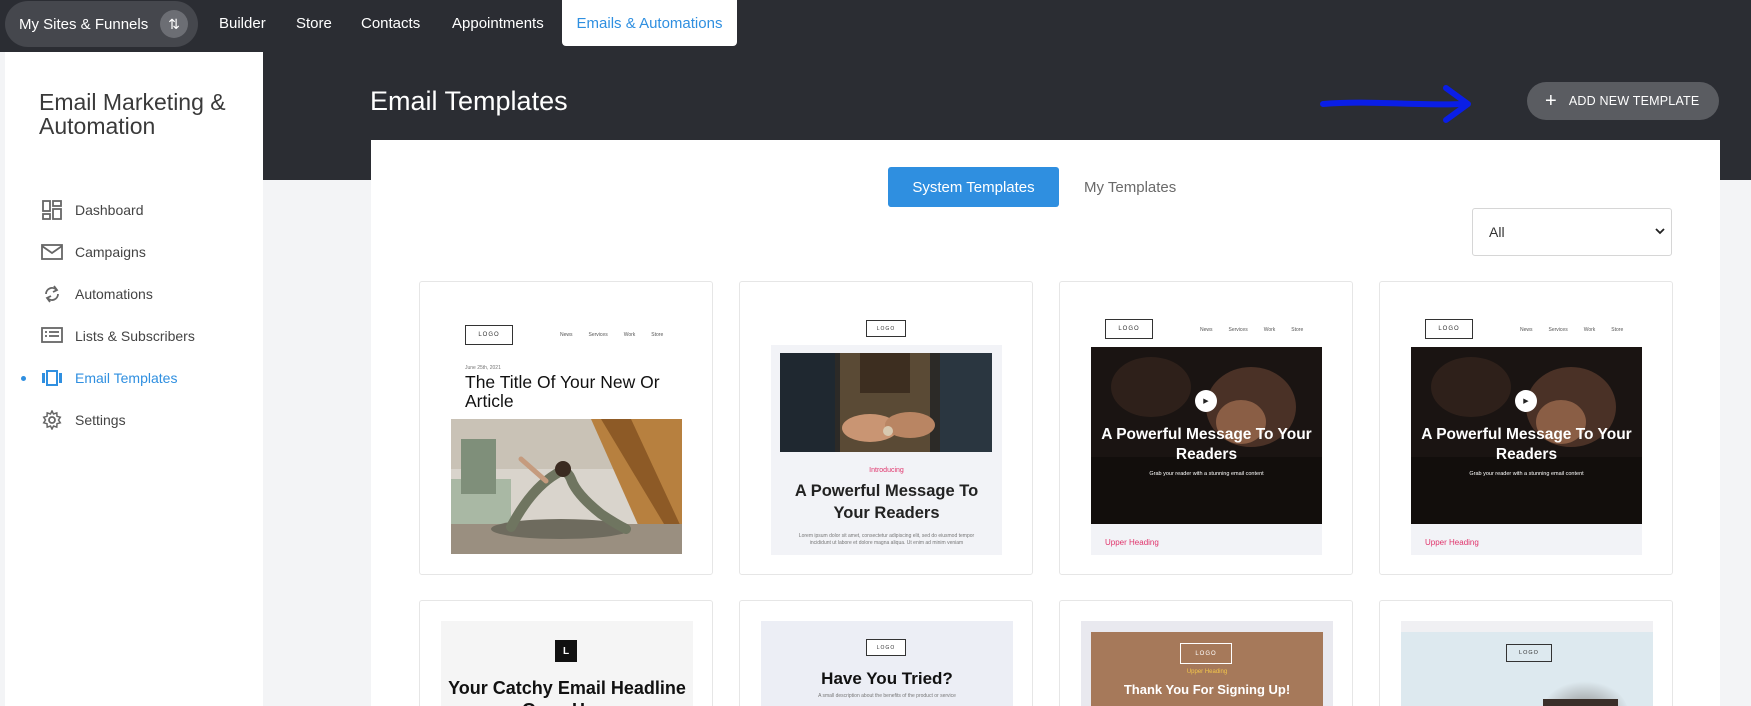 The image size is (1751, 706). What do you see at coordinates (52, 420) in the screenshot?
I see `gear-icon` at bounding box center [52, 420].